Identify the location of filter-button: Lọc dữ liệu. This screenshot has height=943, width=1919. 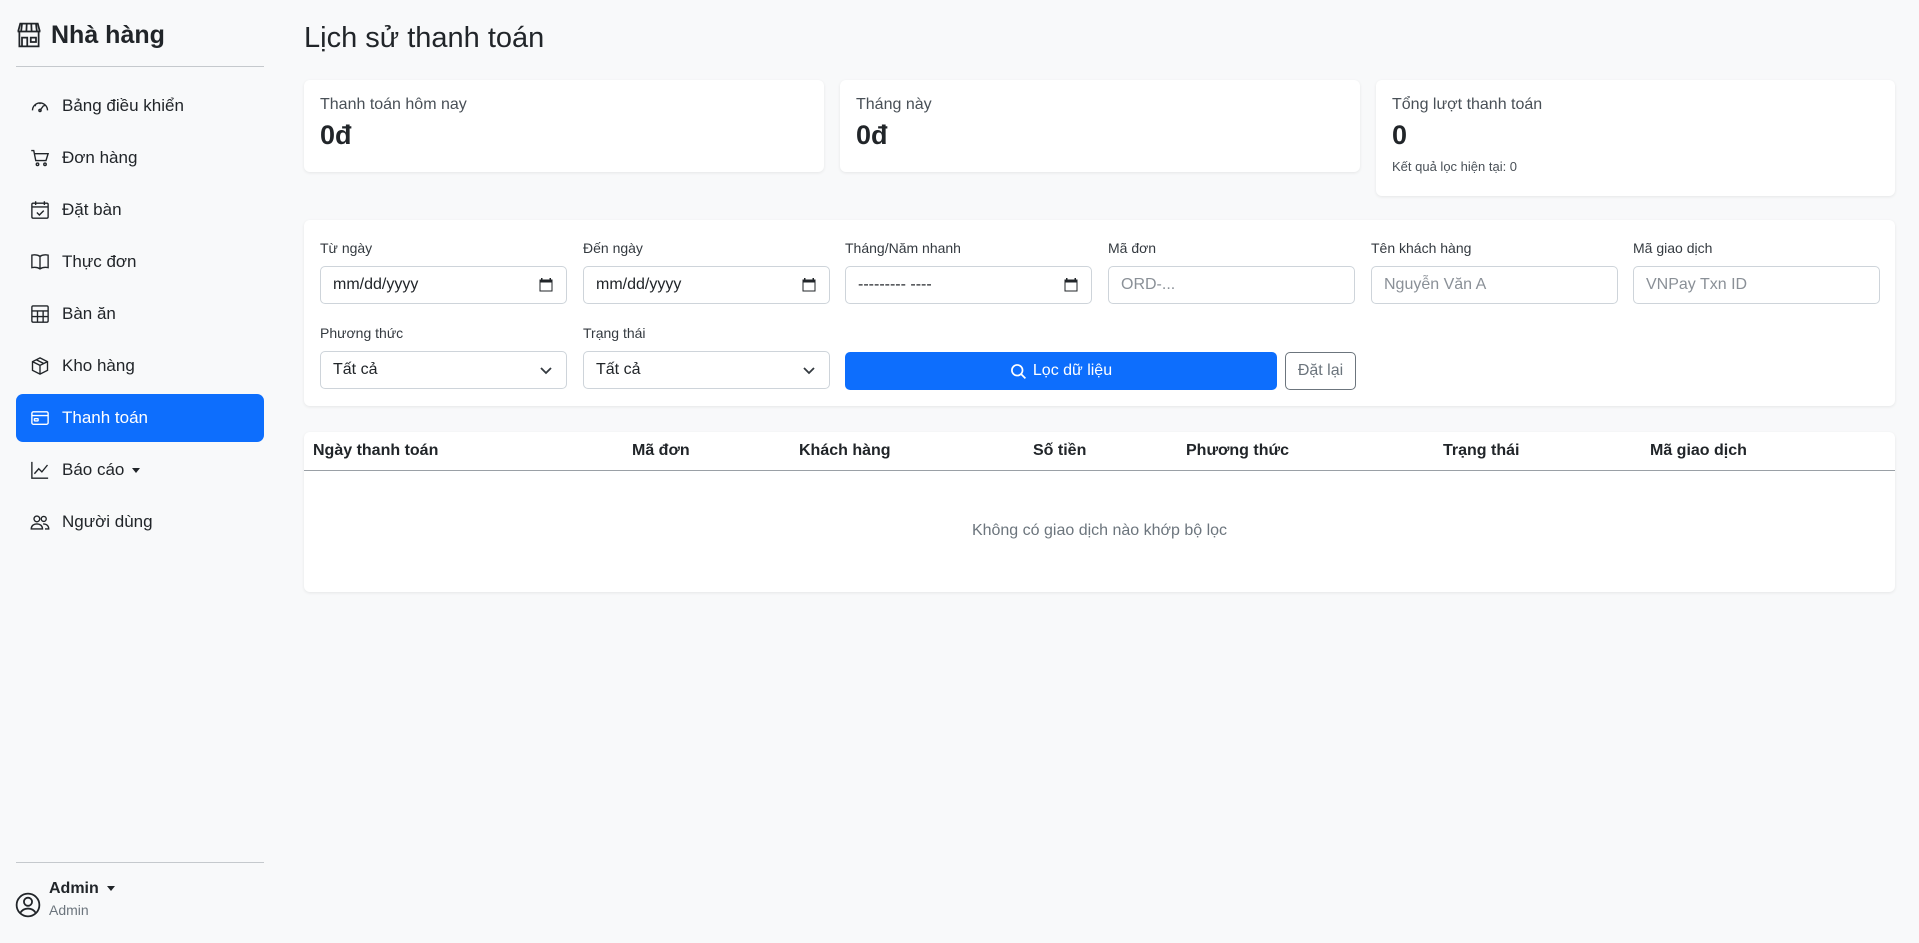
(1061, 371).